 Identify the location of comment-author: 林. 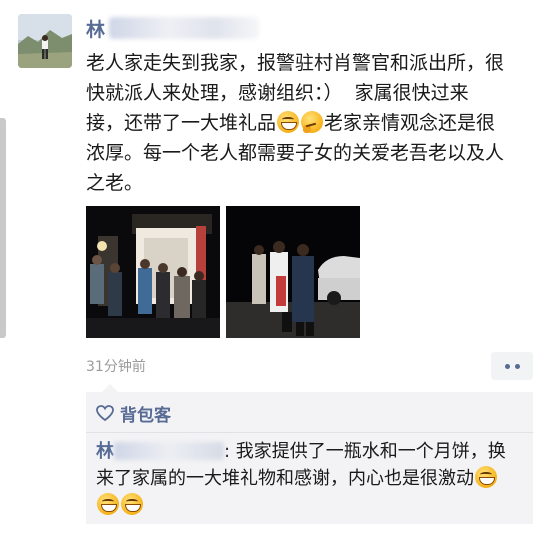
(105, 451).